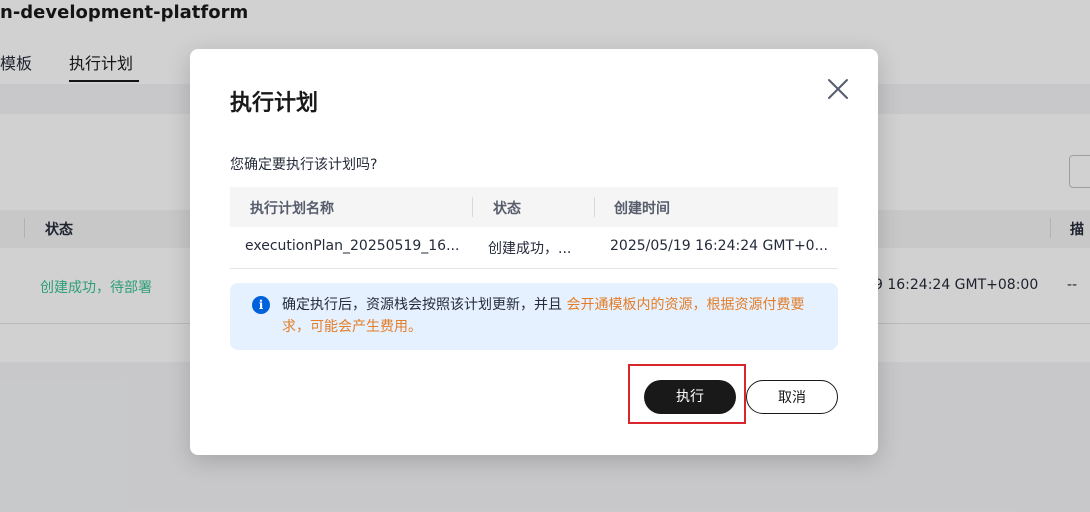 The height and width of the screenshot is (512, 1090). Describe the element at coordinates (292, 209) in the screenshot. I see `column-header-plan-name: 执行计划名称` at that location.